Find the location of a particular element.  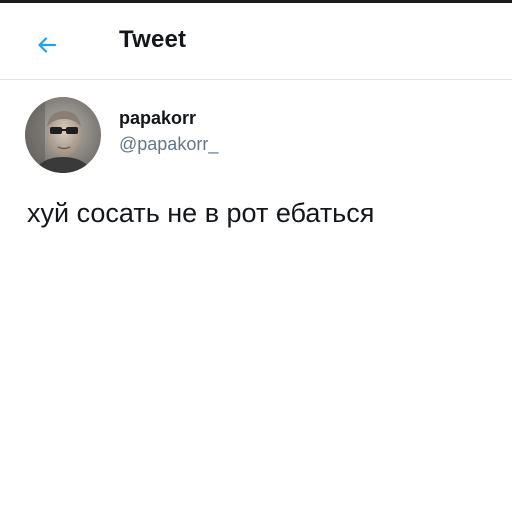

avatar is located at coordinates (63, 135).